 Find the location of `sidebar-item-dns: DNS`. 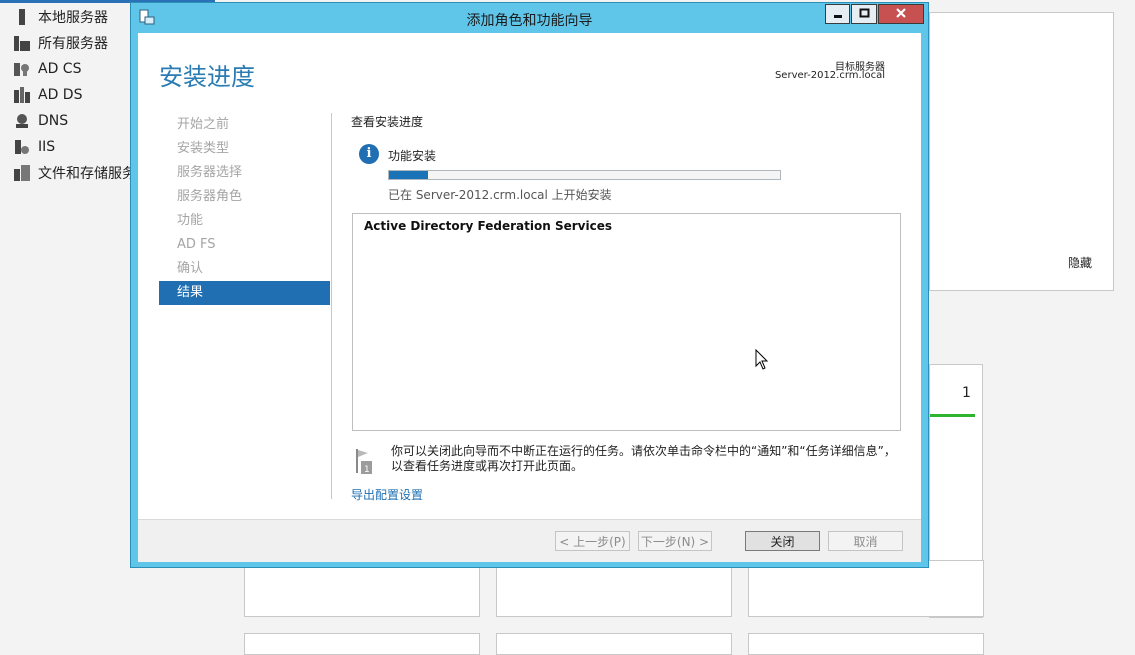

sidebar-item-dns: DNS is located at coordinates (79, 121).